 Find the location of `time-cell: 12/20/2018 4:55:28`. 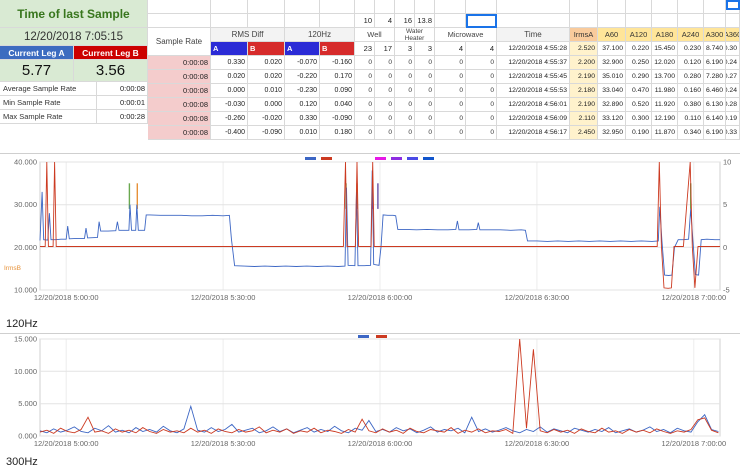

time-cell: 12/20/2018 4:55:28 is located at coordinates (533, 49).